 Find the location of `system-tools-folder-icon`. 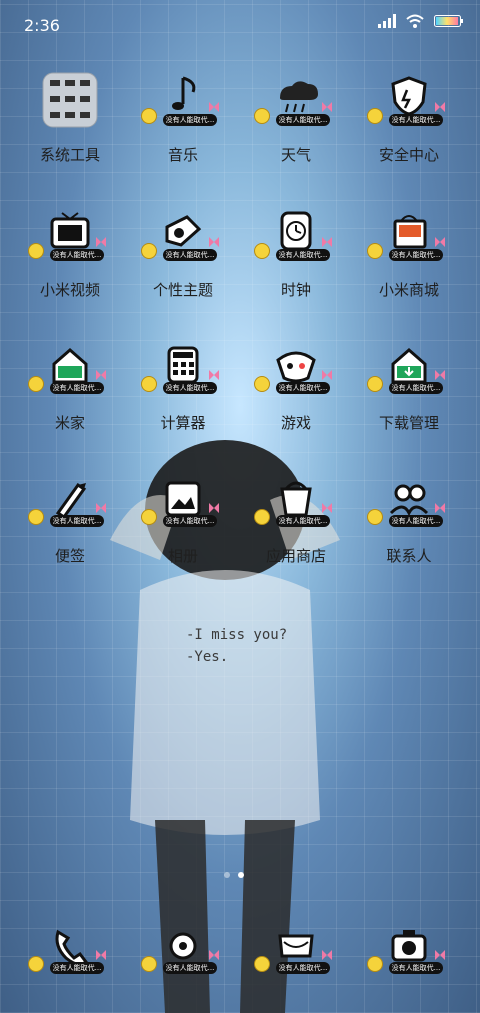

system-tools-folder-icon is located at coordinates (70, 100).